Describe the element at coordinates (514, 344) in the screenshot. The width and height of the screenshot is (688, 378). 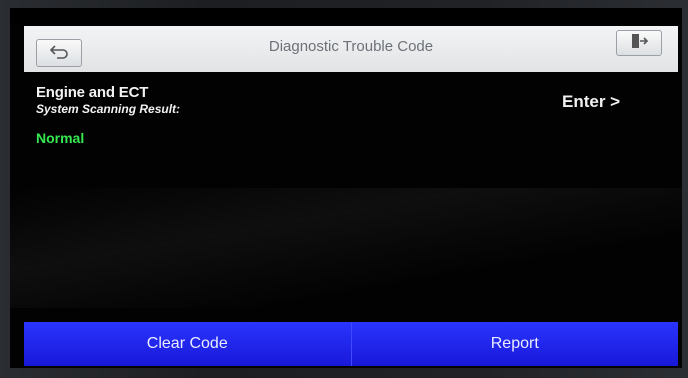
I see `report-button: Report` at that location.